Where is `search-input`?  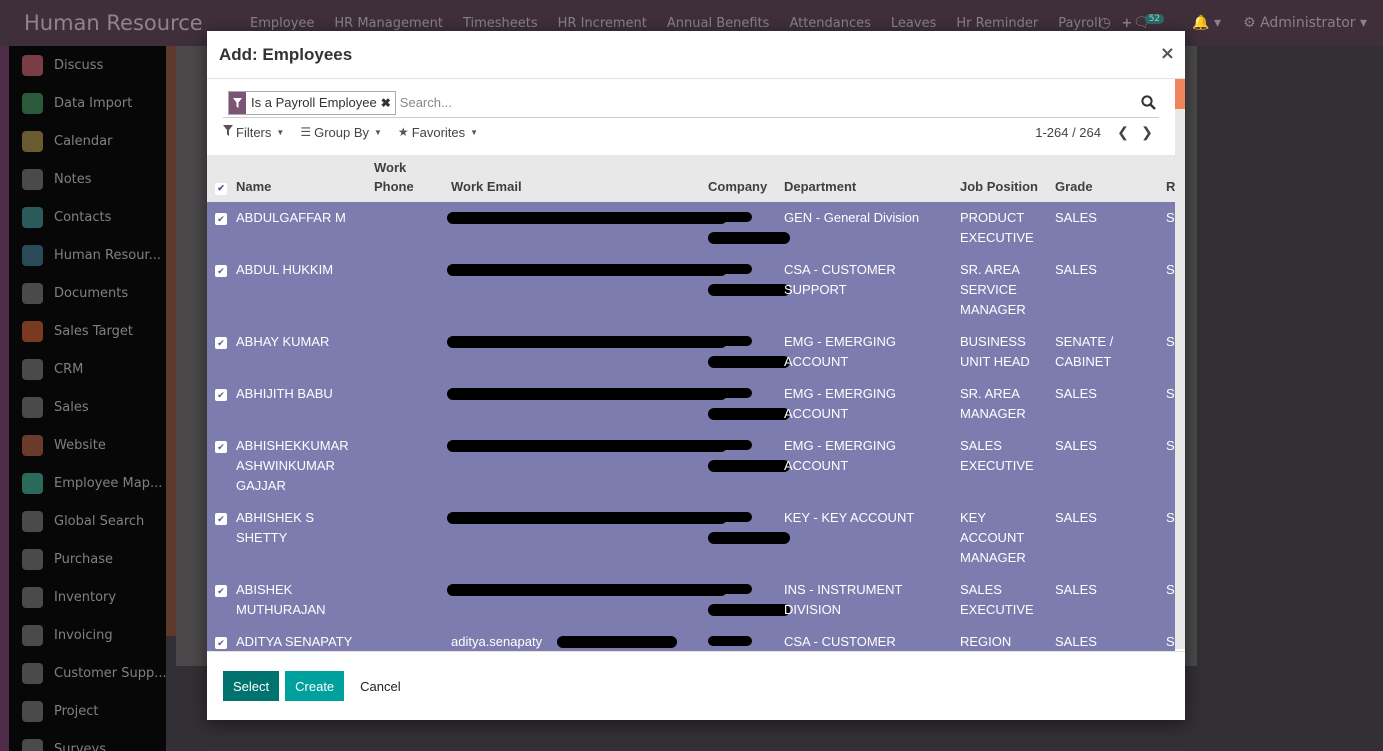
search-input is located at coordinates (768, 102).